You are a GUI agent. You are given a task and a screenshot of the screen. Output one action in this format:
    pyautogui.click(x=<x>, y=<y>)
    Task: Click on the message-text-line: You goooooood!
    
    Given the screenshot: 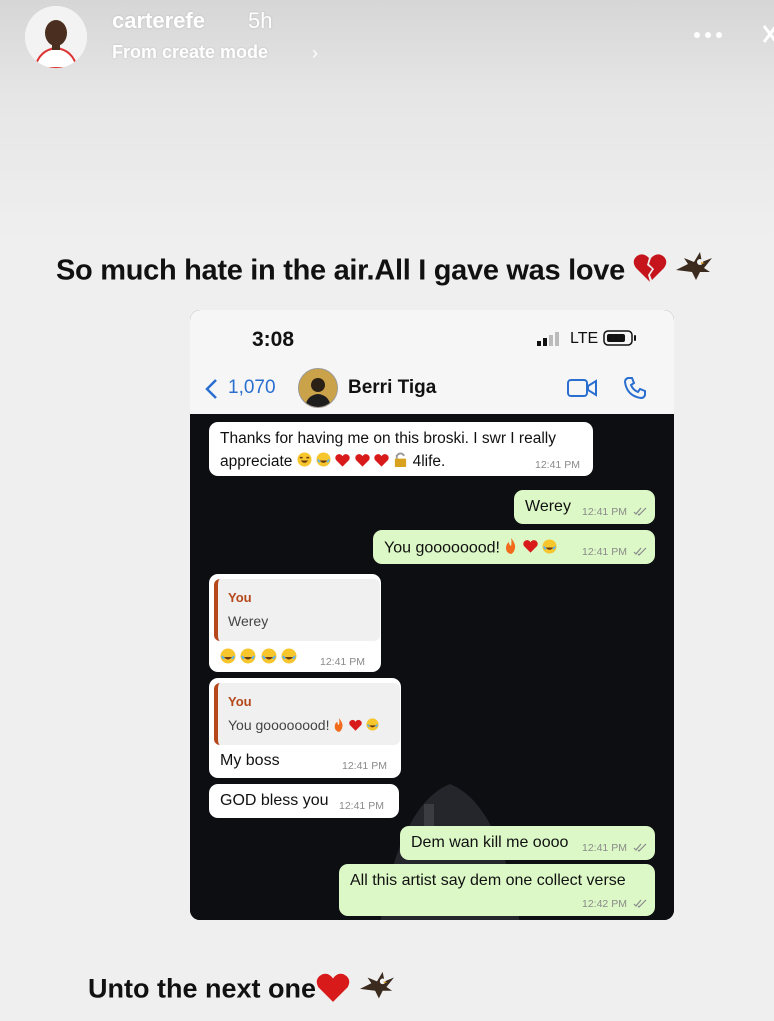 What is the action you would take?
    pyautogui.click(x=470, y=548)
    